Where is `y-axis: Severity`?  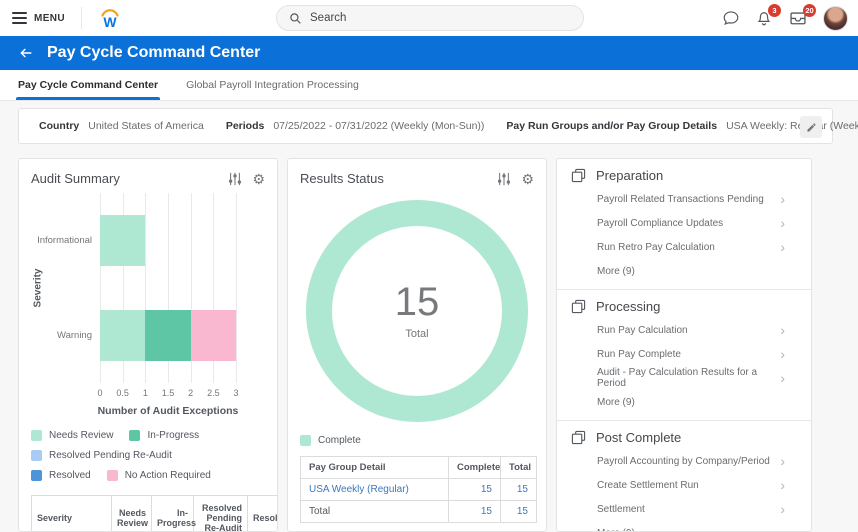 y-axis: Severity is located at coordinates (38, 288).